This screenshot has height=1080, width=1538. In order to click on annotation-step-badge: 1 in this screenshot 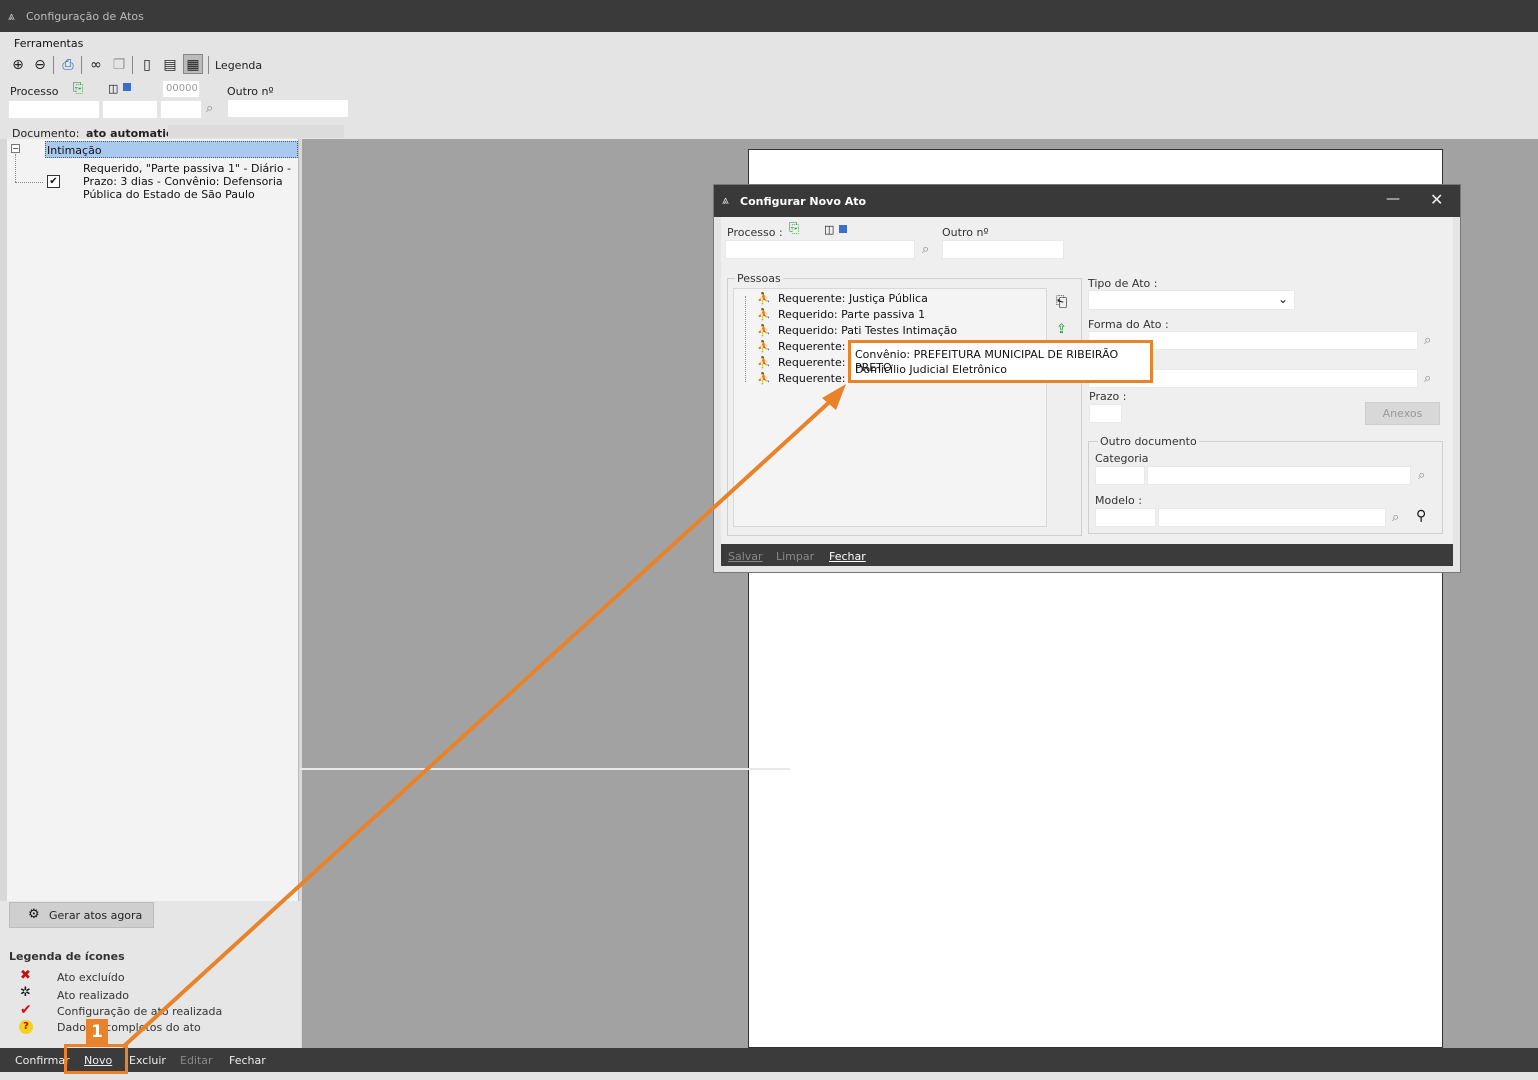, I will do `click(97, 1032)`.